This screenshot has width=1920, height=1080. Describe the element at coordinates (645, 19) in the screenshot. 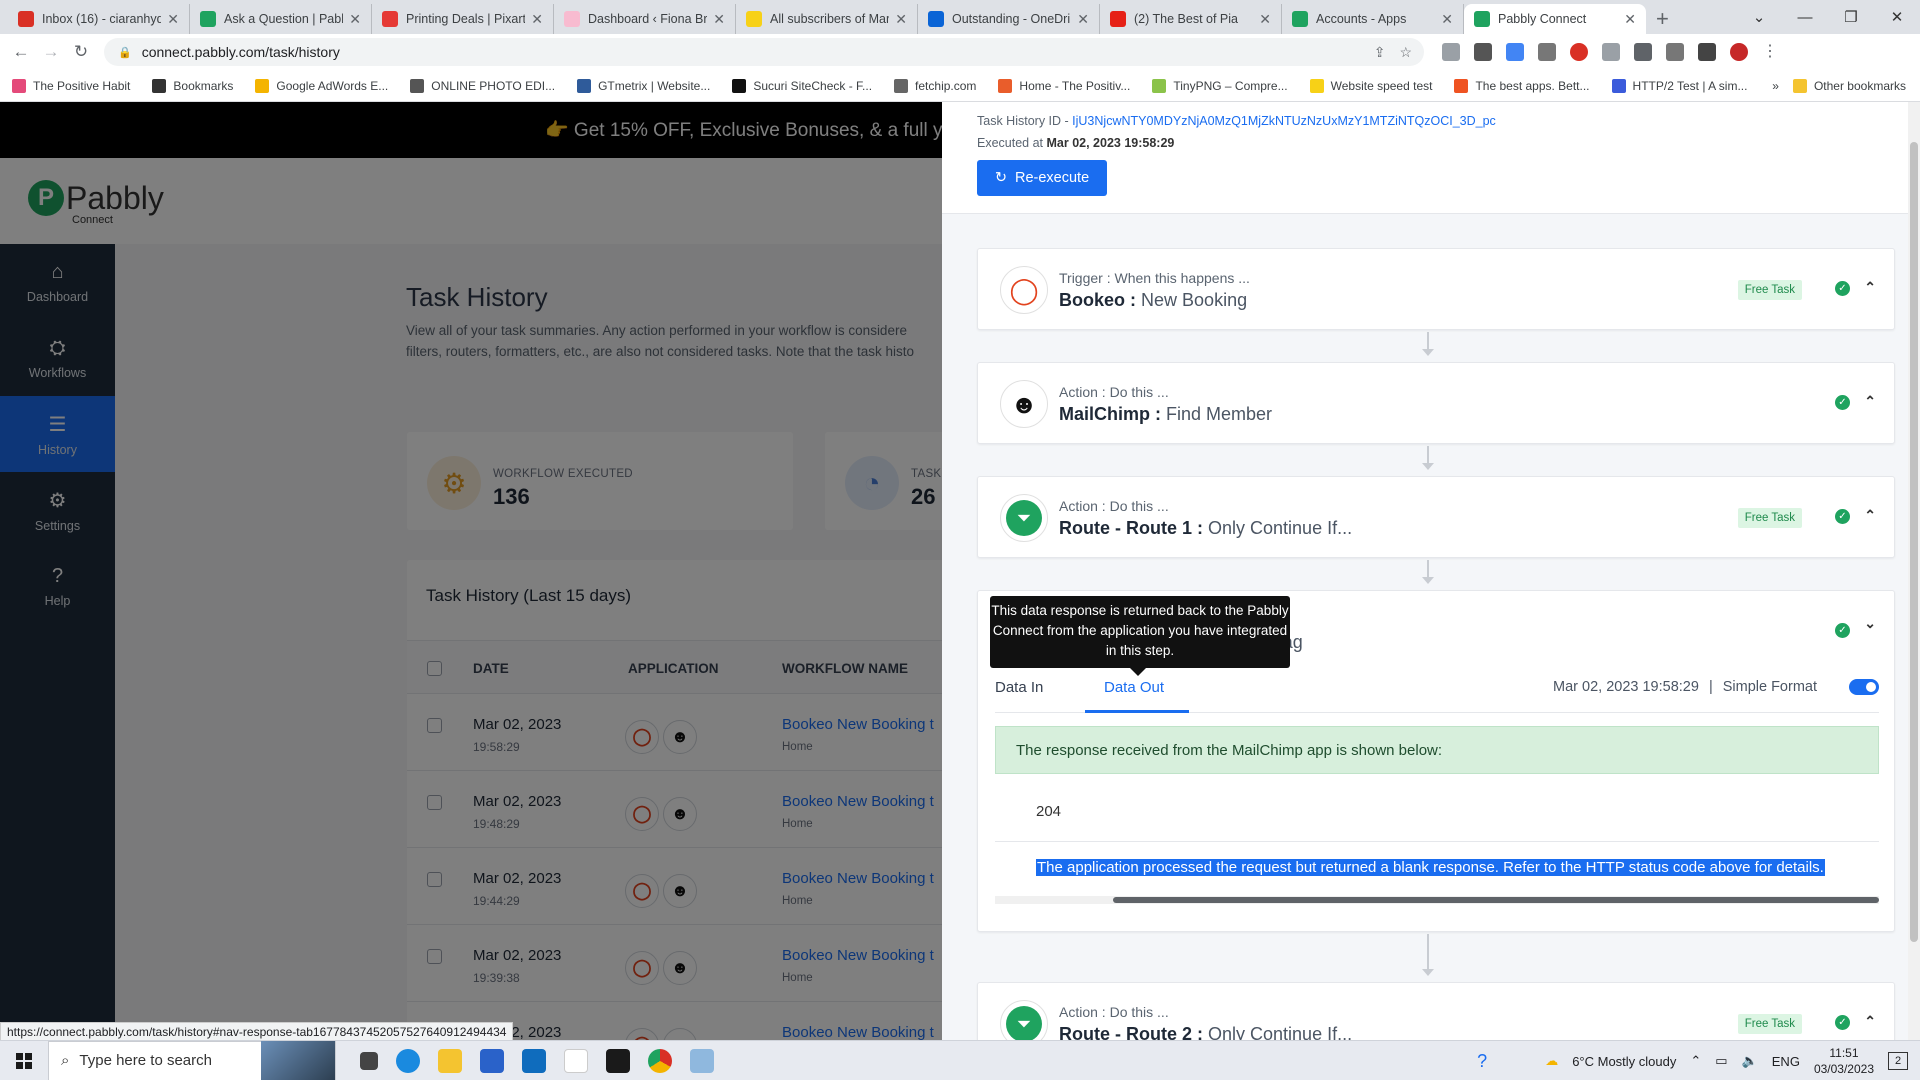

I see `browser-tab: Dashboard ‹ Fiona Bre ✕` at that location.